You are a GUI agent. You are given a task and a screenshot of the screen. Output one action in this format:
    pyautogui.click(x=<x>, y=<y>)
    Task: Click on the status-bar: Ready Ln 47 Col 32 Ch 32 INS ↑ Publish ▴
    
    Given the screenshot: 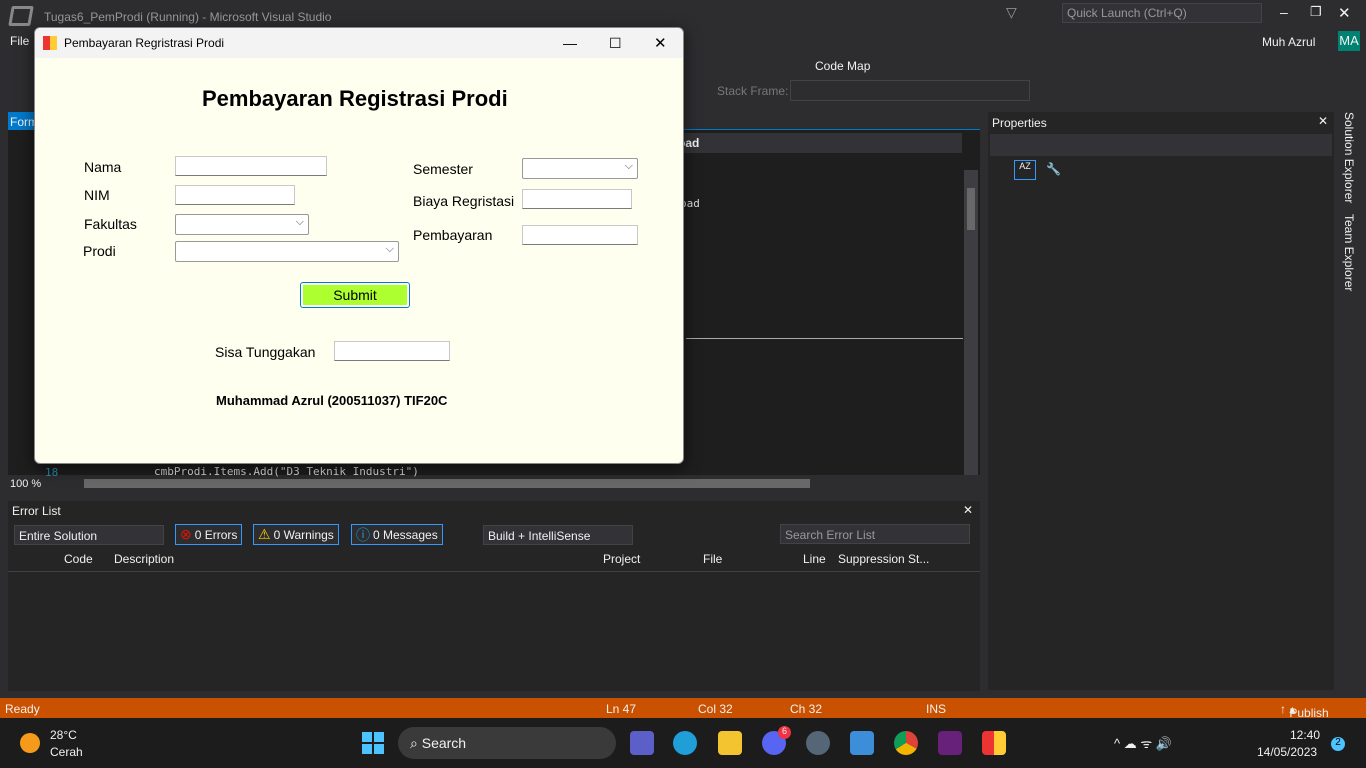 What is the action you would take?
    pyautogui.click(x=683, y=709)
    